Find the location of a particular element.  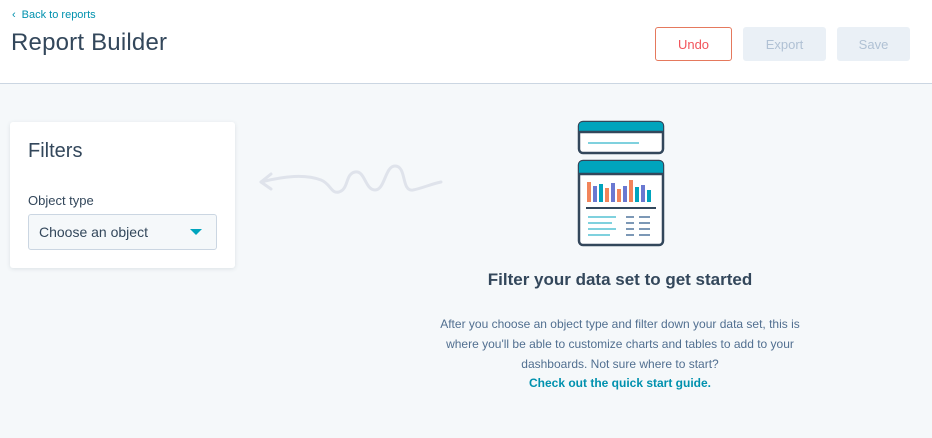

object-type-select: Choose an object is located at coordinates (122, 232).